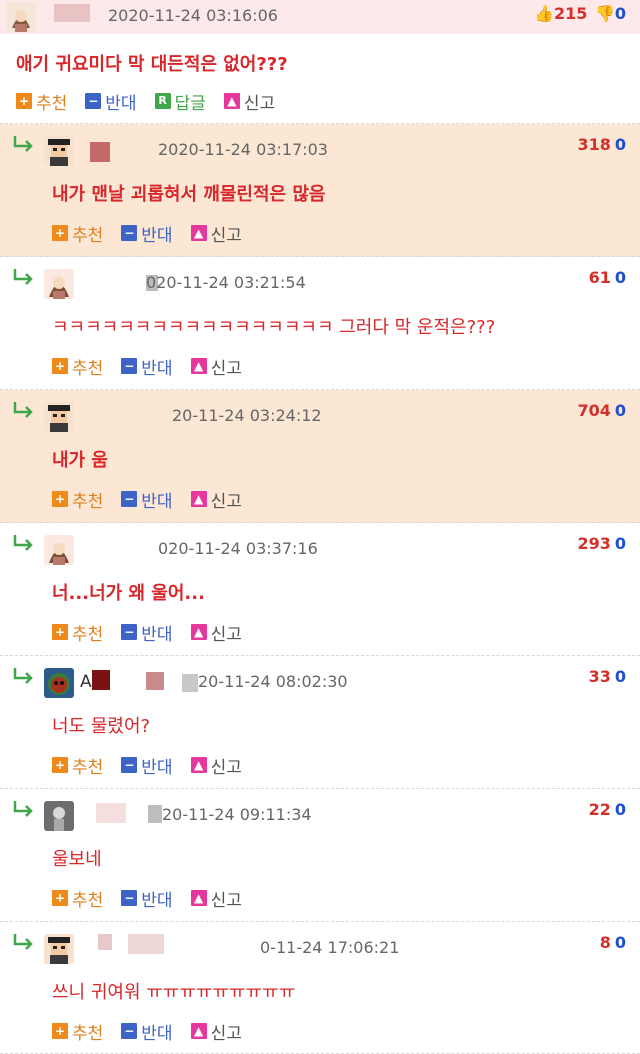  I want to click on comment-text: 내가 맨날 괴롭혀서 깨물린적은 많음, so click(189, 194).